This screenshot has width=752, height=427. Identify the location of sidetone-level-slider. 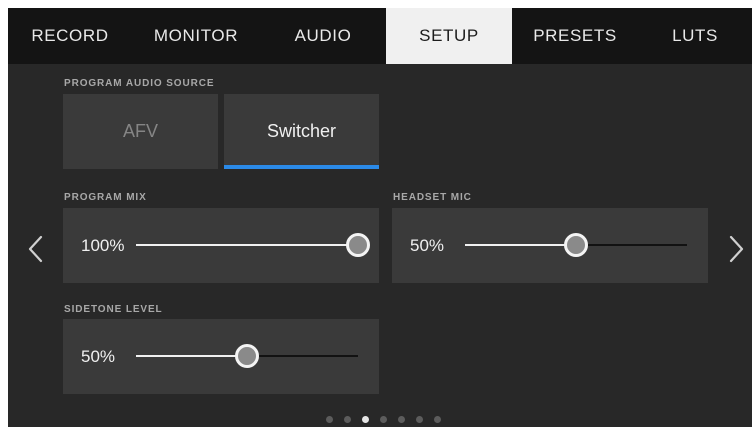
(247, 356).